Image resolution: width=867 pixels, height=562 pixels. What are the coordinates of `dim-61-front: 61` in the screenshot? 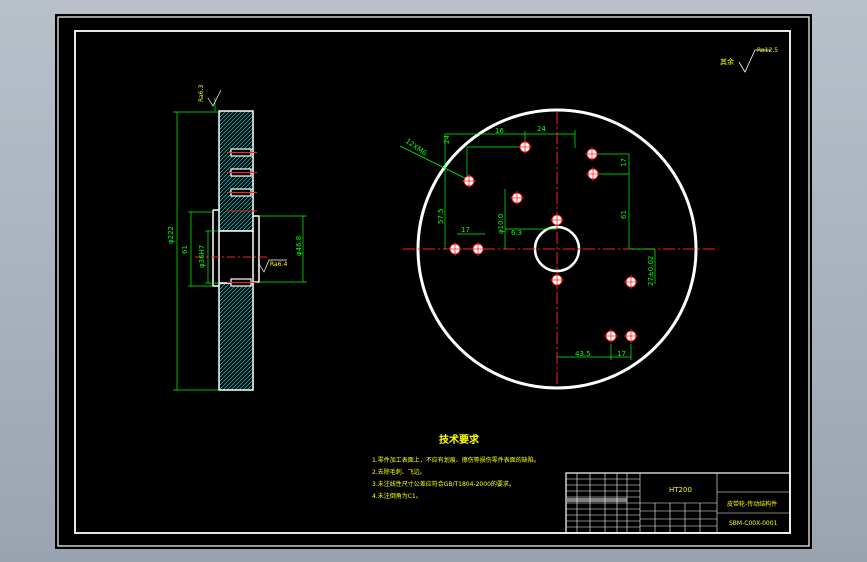 It's located at (624, 214).